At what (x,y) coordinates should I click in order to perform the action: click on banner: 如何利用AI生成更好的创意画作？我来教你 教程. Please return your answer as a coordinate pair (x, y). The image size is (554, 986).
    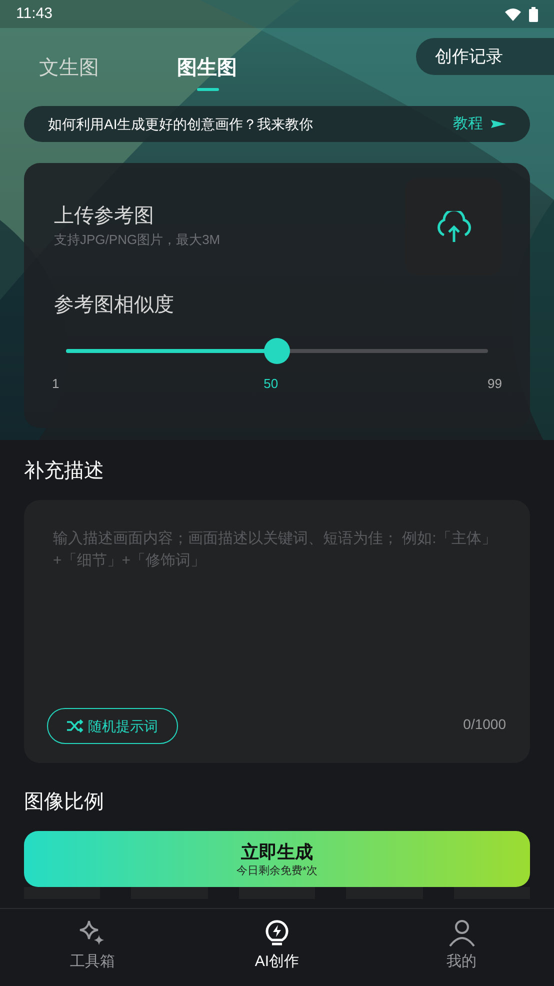
    Looking at the image, I should click on (277, 124).